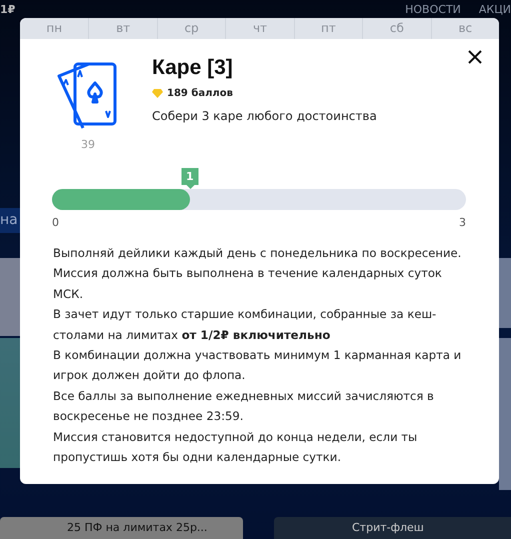 This screenshot has width=511, height=539. What do you see at coordinates (464, 28) in the screenshot?
I see `weekday-tab: вс` at bounding box center [464, 28].